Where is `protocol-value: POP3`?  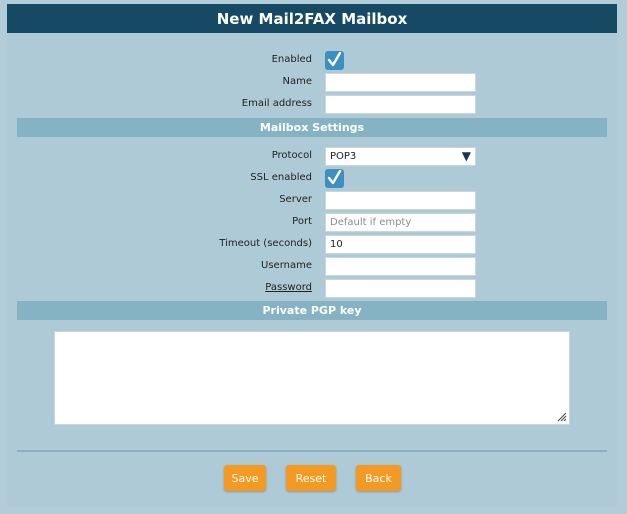 protocol-value: POP3 is located at coordinates (343, 156).